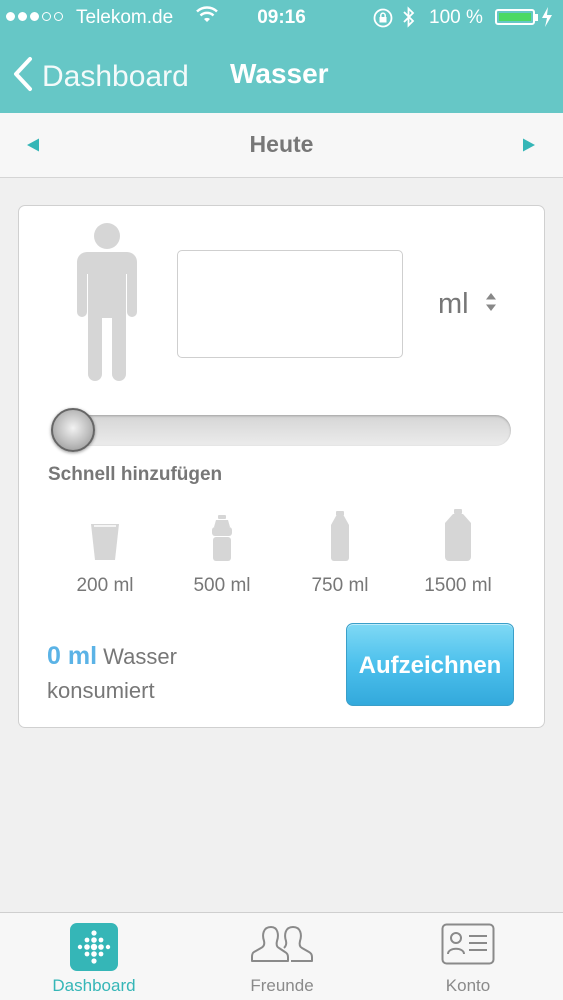 The width and height of the screenshot is (563, 1000). I want to click on unit-label: ml, so click(453, 304).